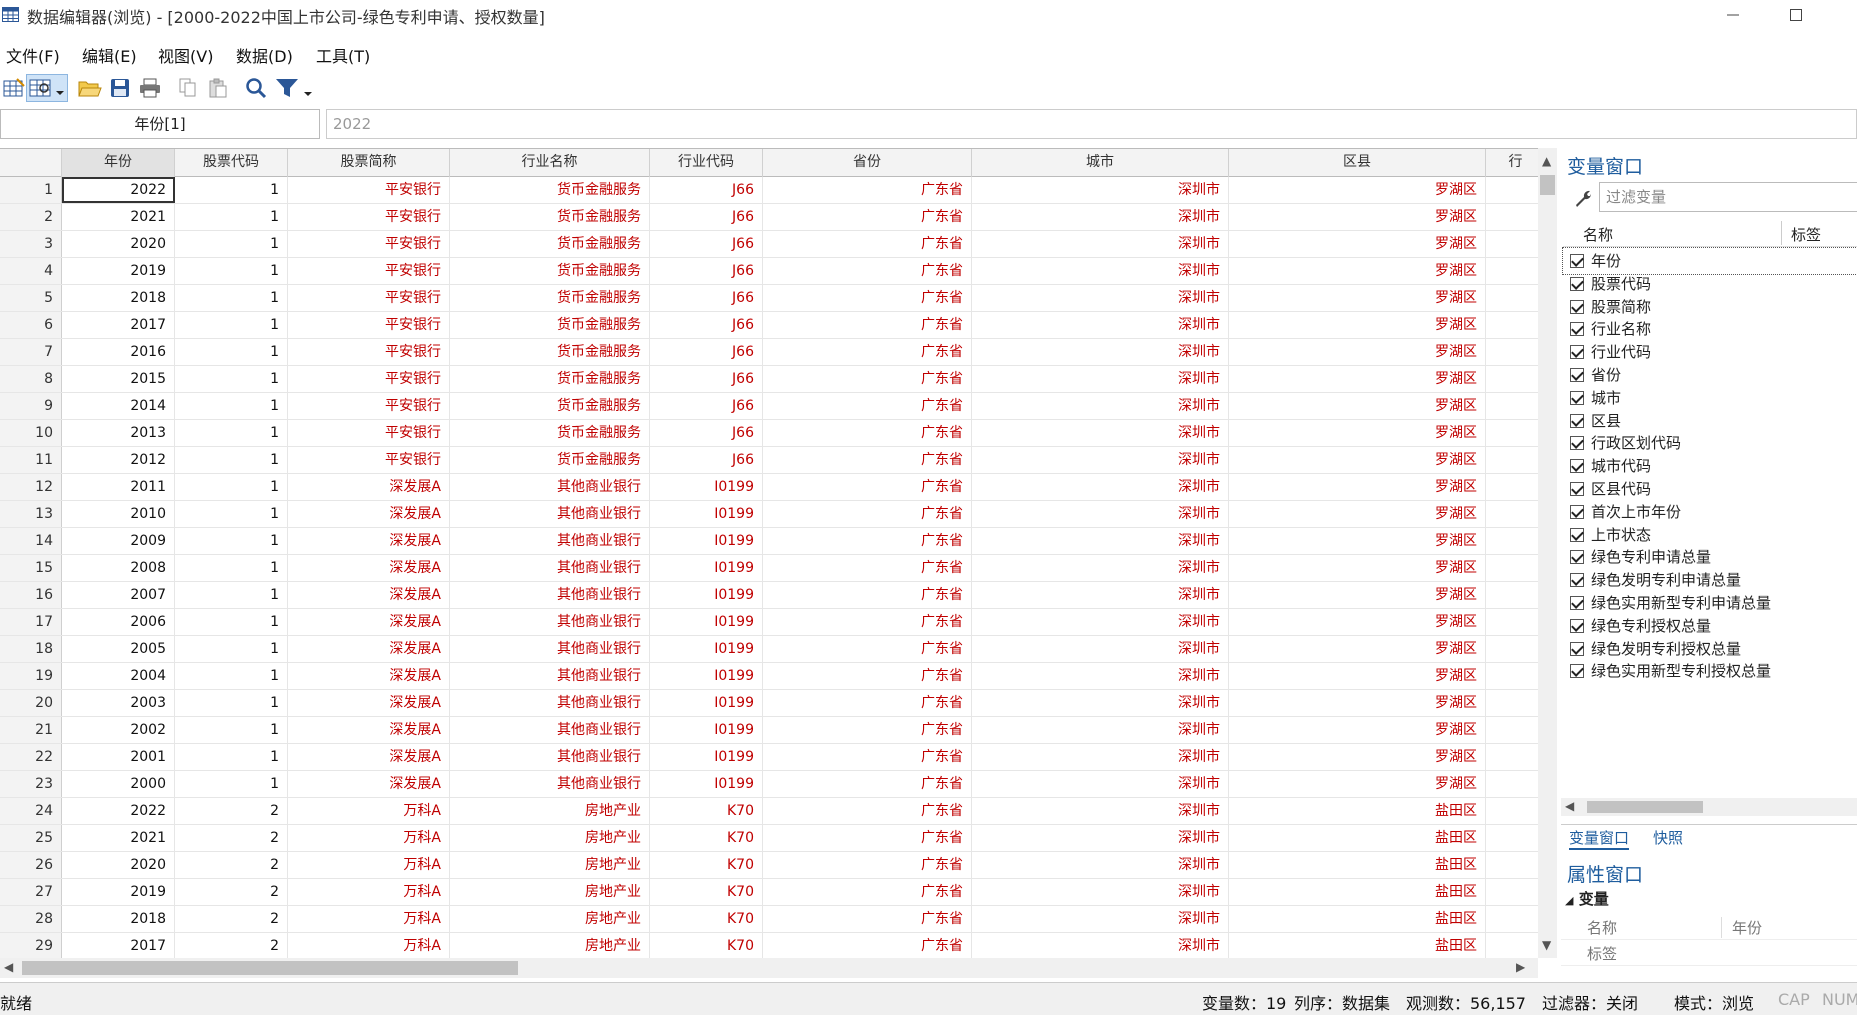 The height and width of the screenshot is (1015, 1857). What do you see at coordinates (118, 757) in the screenshot?
I see `table-cell: 2001` at bounding box center [118, 757].